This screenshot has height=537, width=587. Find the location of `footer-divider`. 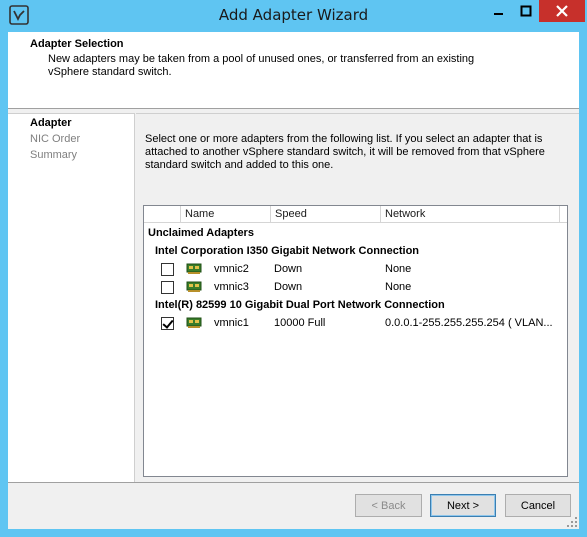

footer-divider is located at coordinates (293, 482).